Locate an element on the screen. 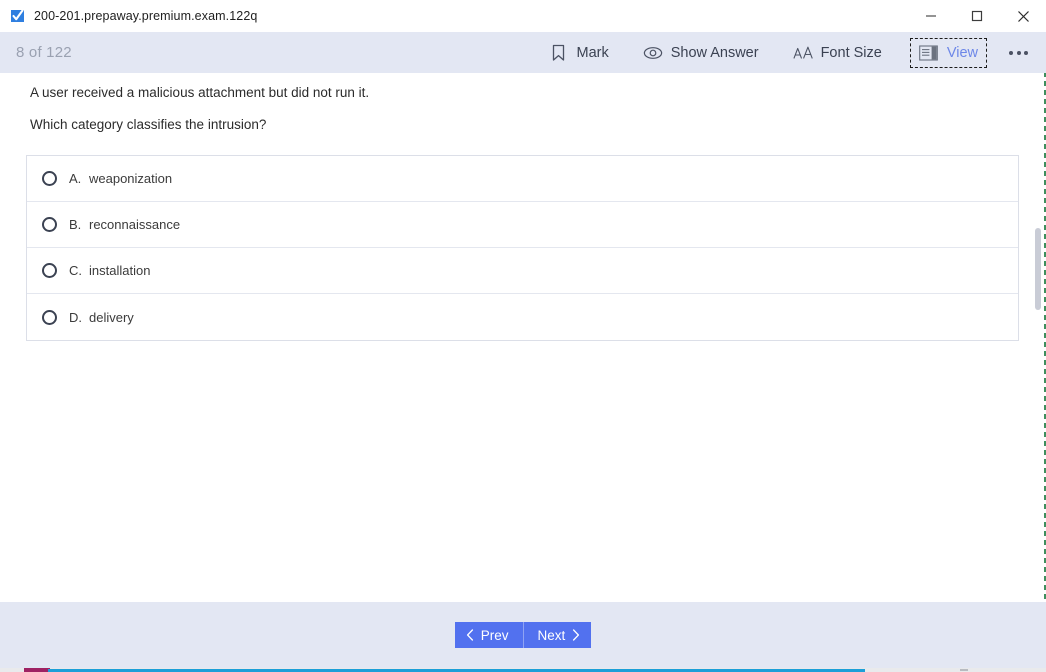 Image resolution: width=1046 pixels, height=672 pixels. next-button-label: Next is located at coordinates (551, 635).